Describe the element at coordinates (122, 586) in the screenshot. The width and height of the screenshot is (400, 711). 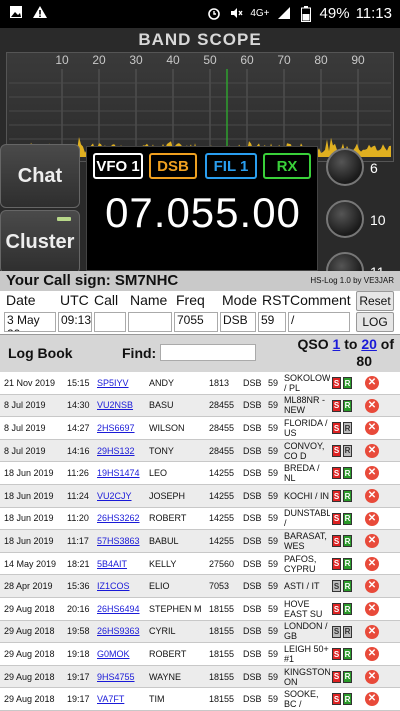
I see `callsign-link: IZ1COS` at that location.